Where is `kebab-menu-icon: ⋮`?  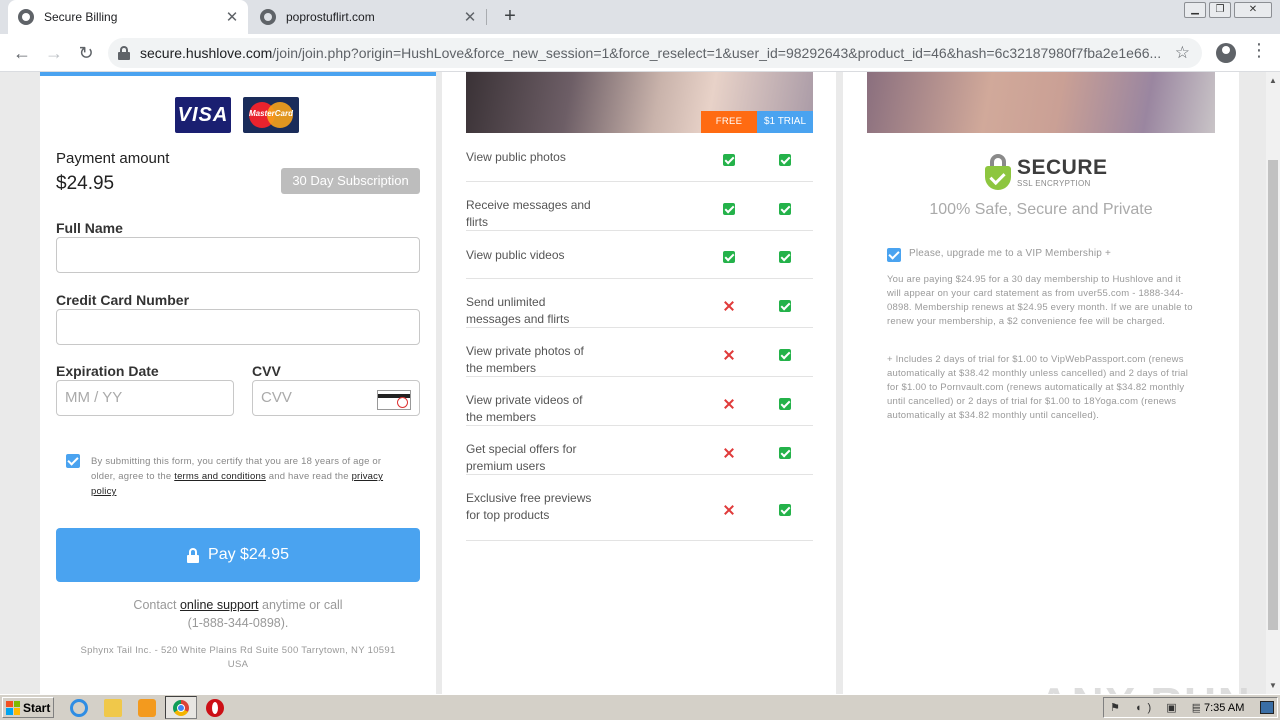
kebab-menu-icon: ⋮ is located at coordinates (1259, 50).